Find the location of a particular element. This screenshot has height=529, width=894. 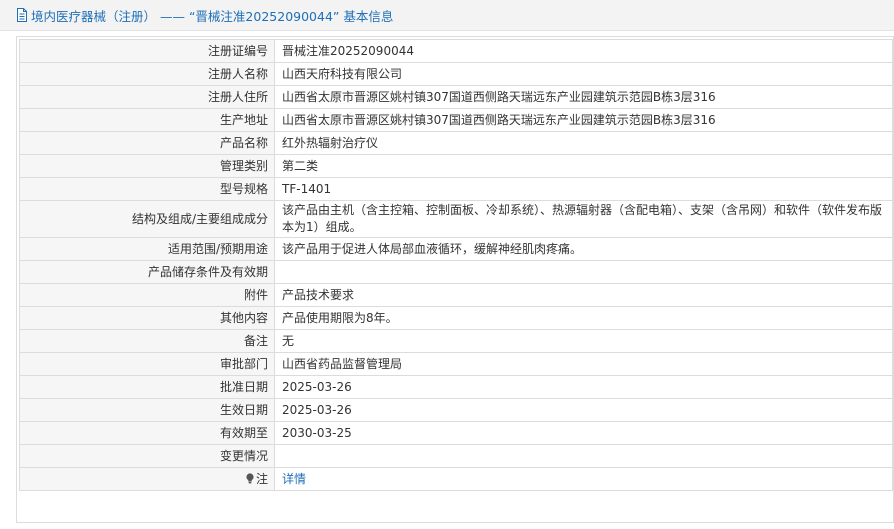

note-label-cell: 注 is located at coordinates (147, 479).